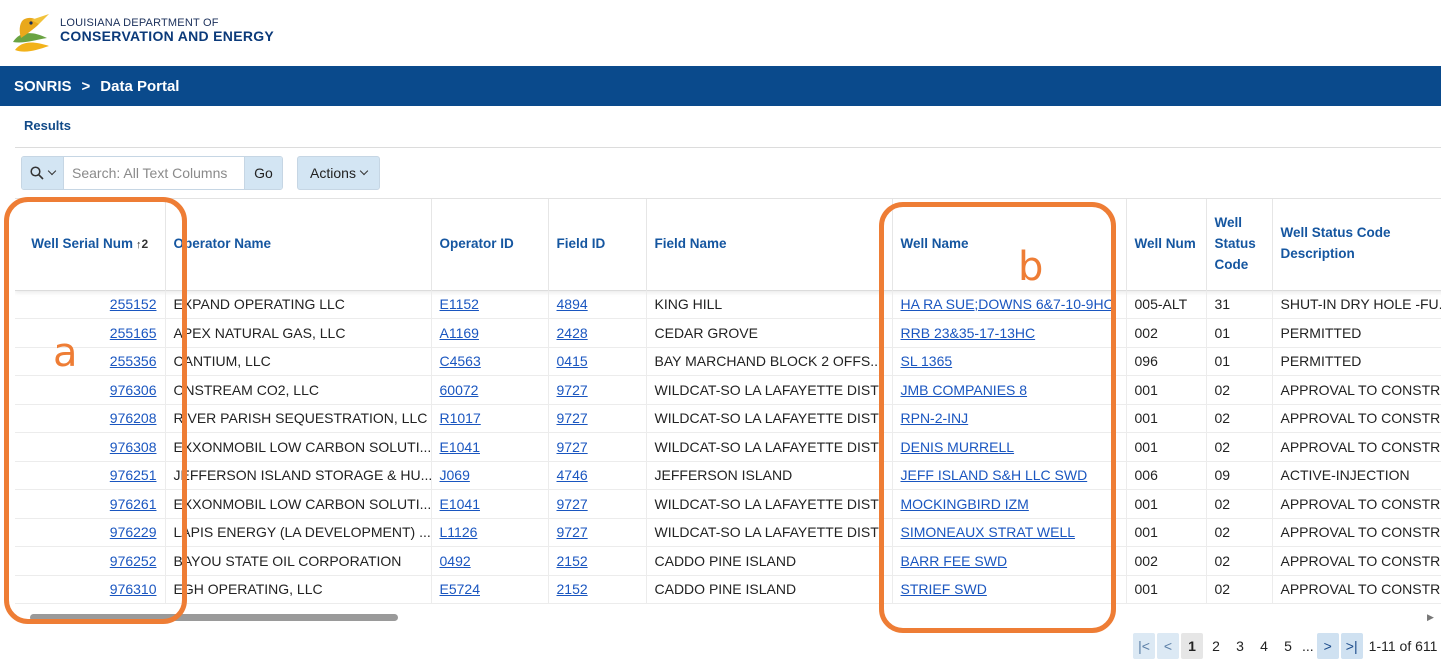  What do you see at coordinates (958, 447) in the screenshot?
I see `well-name-link: DENIS MURRELL` at bounding box center [958, 447].